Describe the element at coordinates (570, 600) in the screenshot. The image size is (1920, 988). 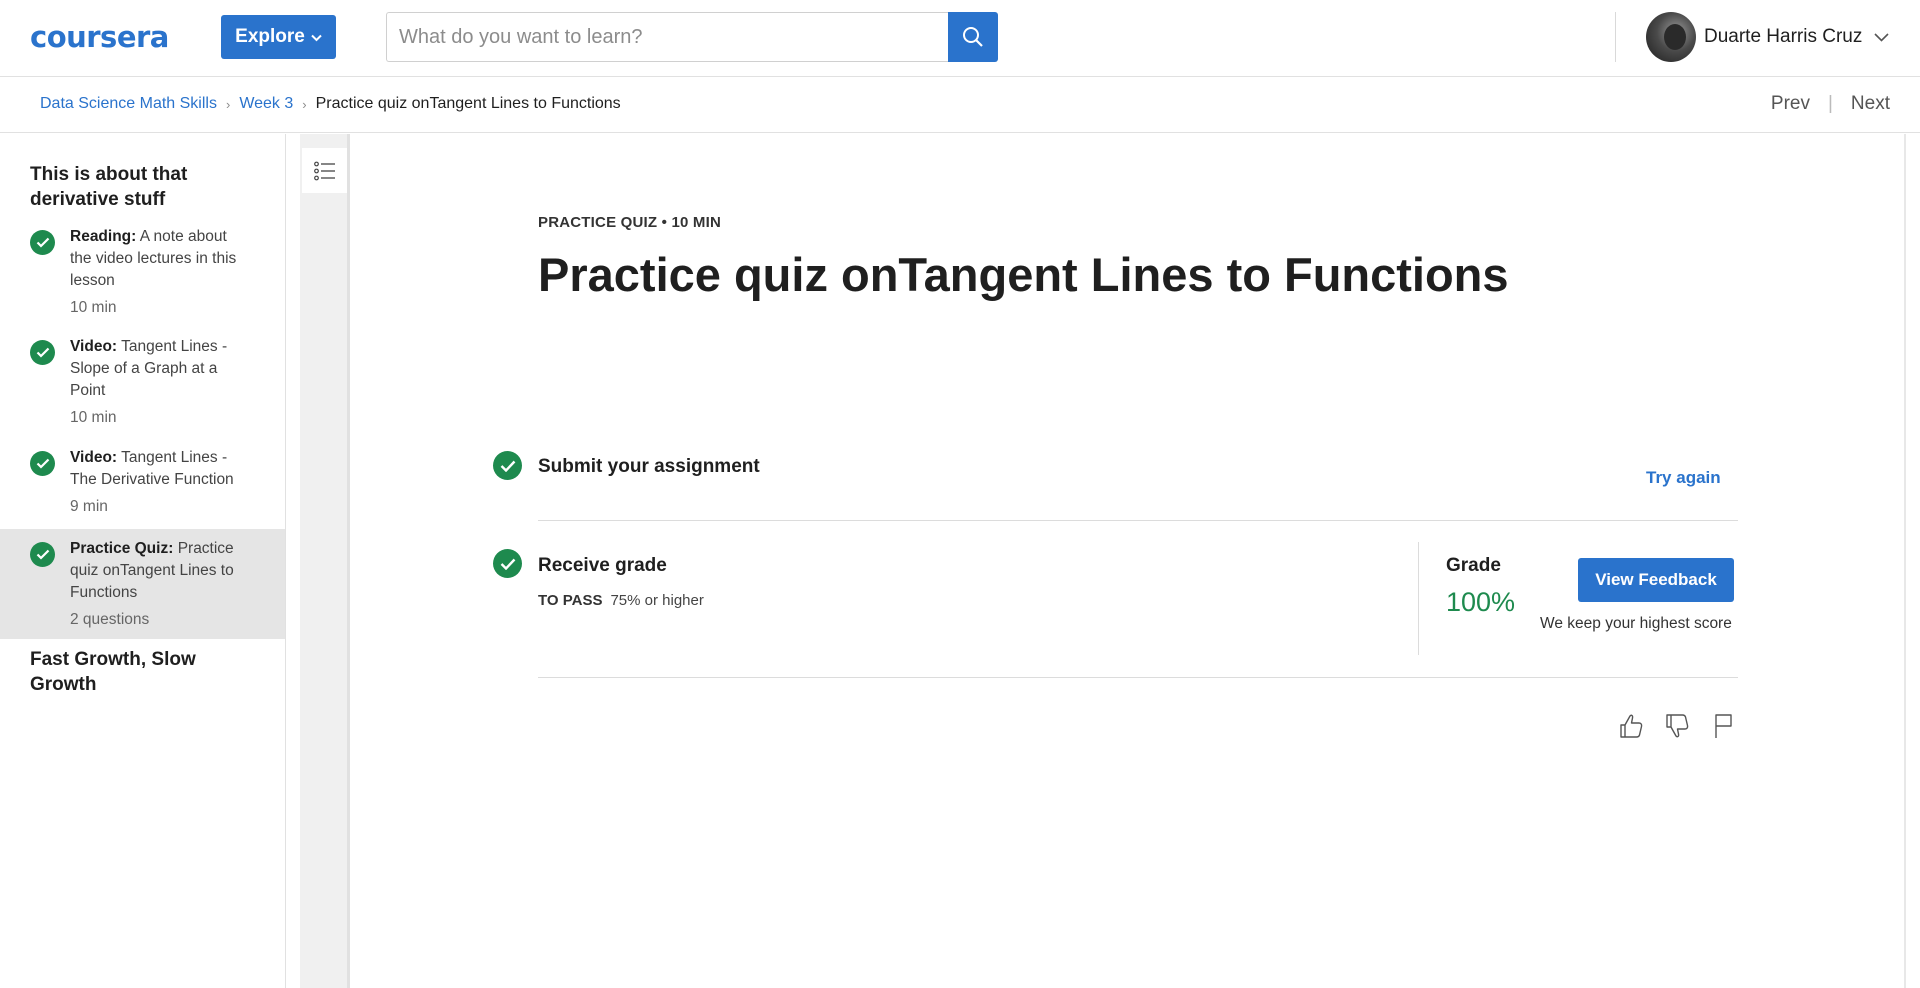
I see `to-pass-label: TO PASS` at that location.